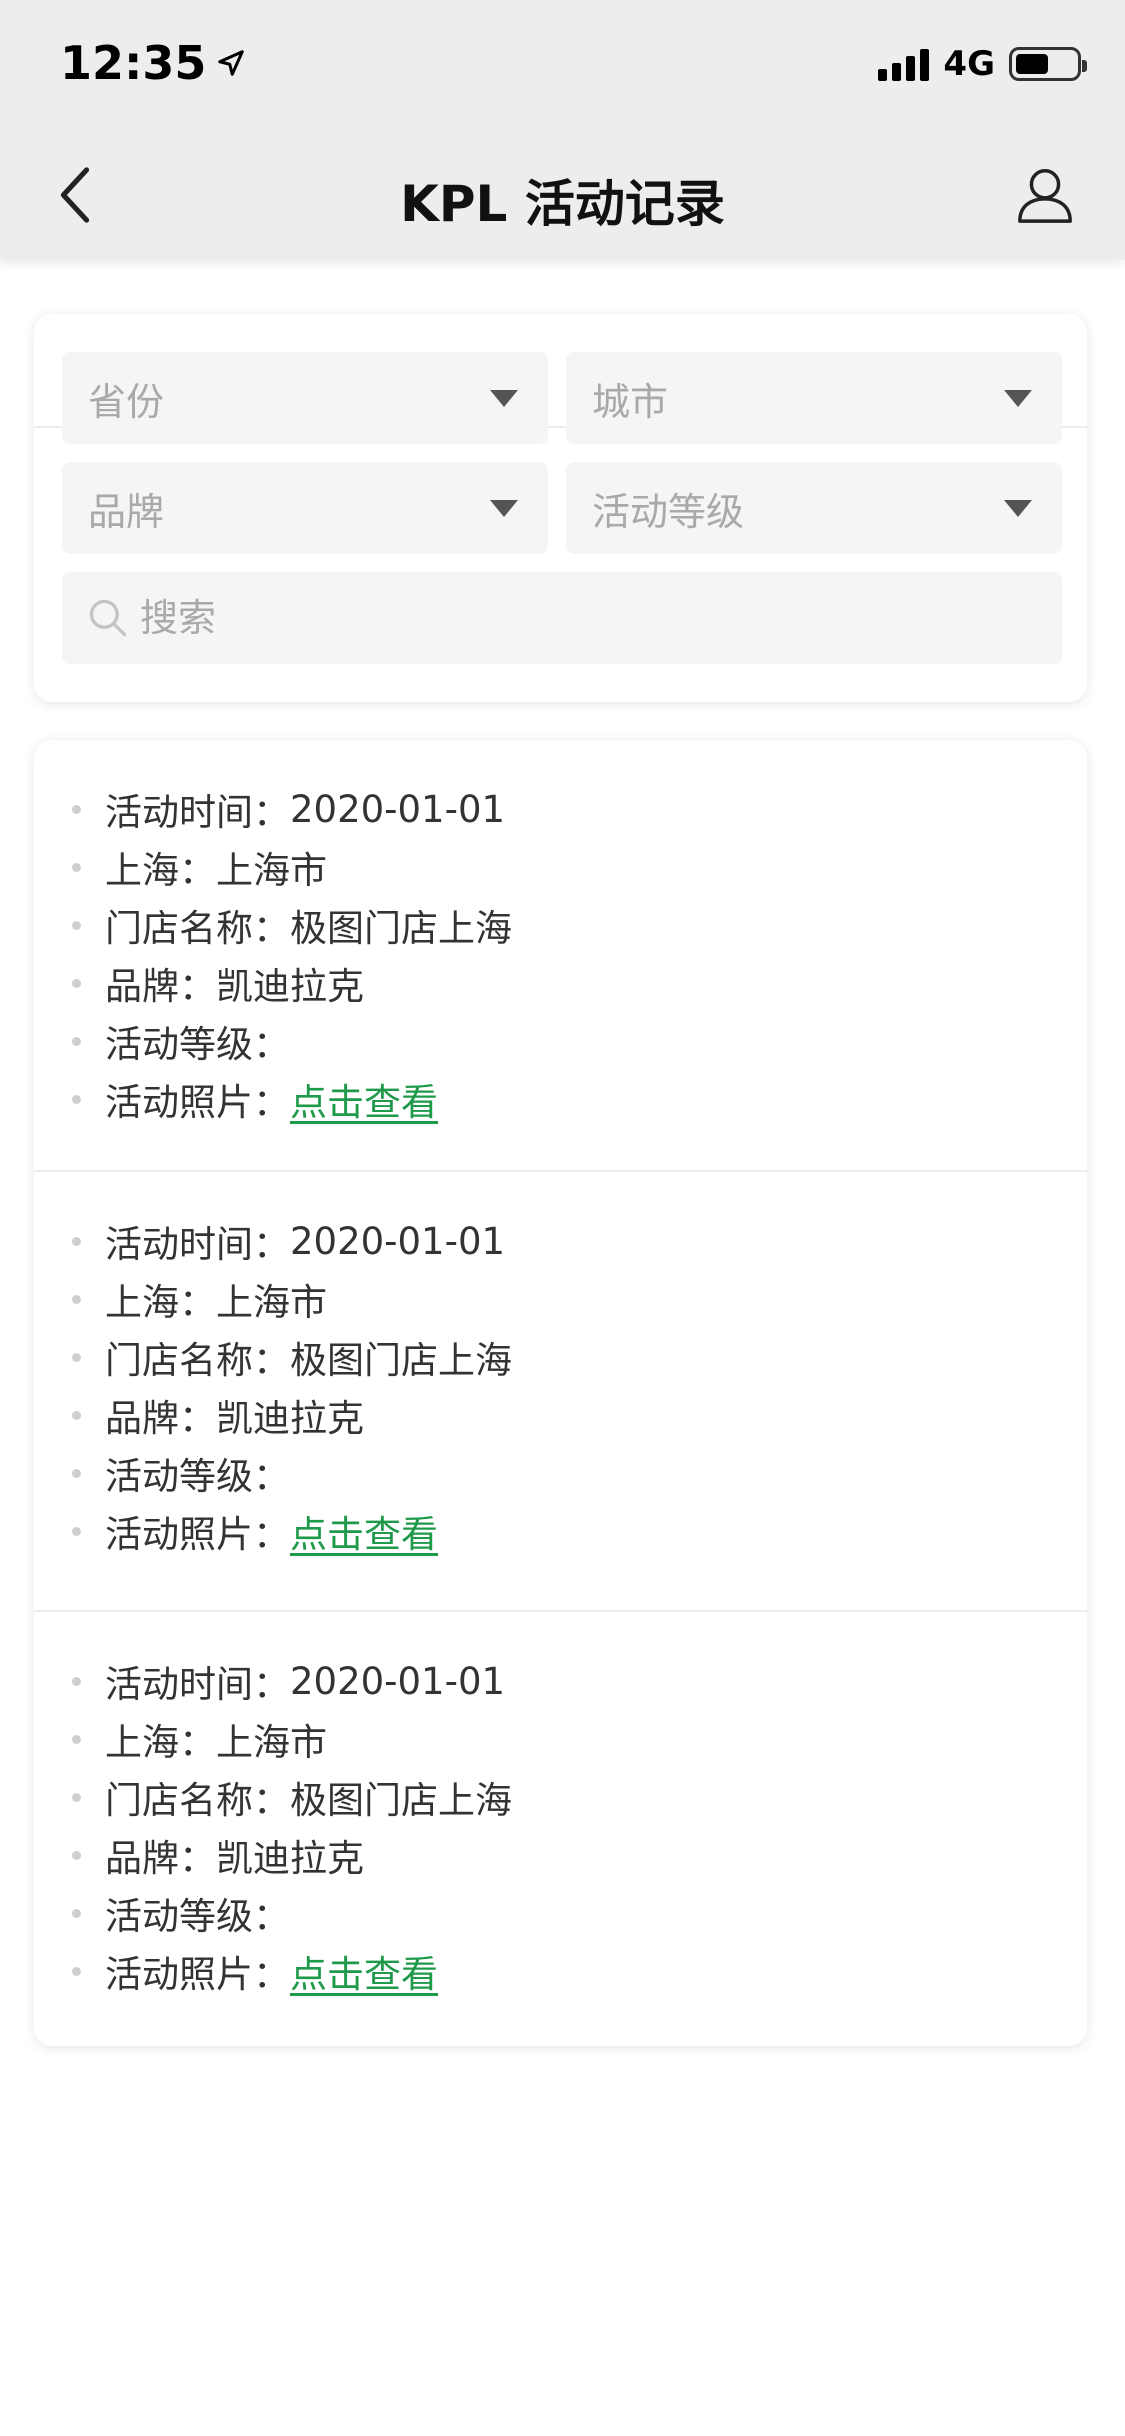 The image size is (1125, 2436). Describe the element at coordinates (630, 401) in the screenshot. I see `city-placeholder: 城市` at that location.